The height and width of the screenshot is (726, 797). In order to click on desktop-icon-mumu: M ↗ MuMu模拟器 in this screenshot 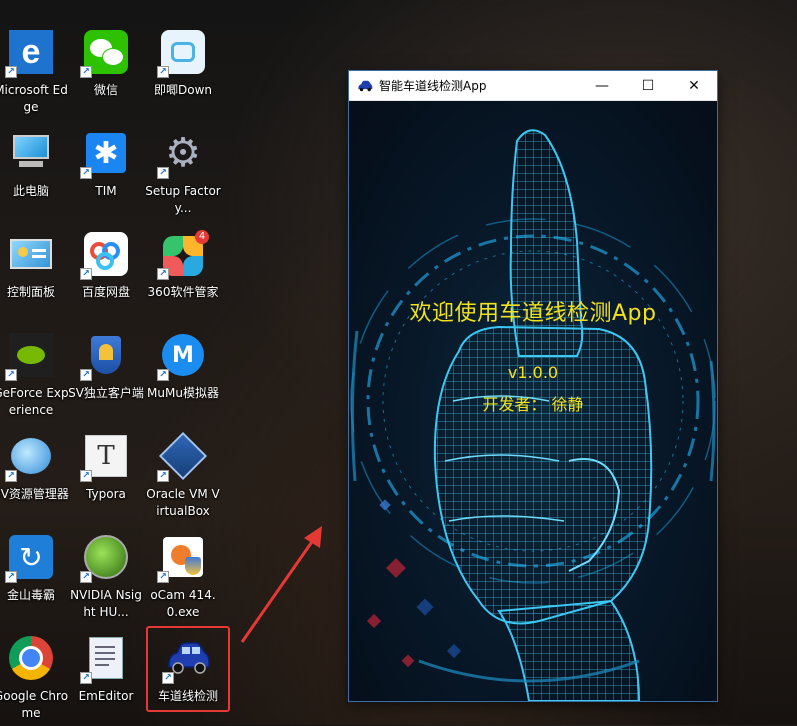, I will do `click(183, 375)`.